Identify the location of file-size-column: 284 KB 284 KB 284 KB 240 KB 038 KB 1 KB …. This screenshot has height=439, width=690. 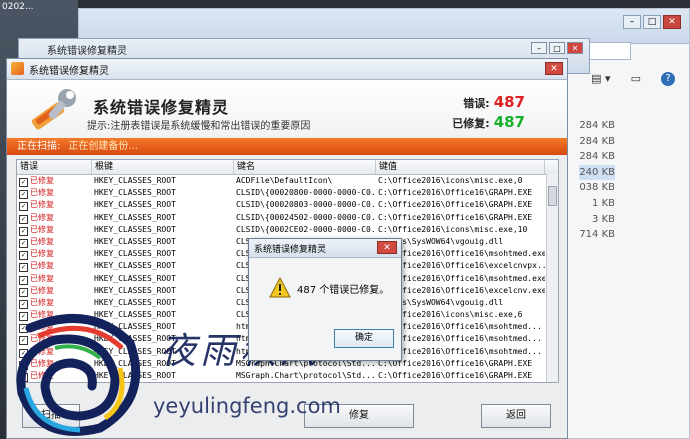
(597, 180).